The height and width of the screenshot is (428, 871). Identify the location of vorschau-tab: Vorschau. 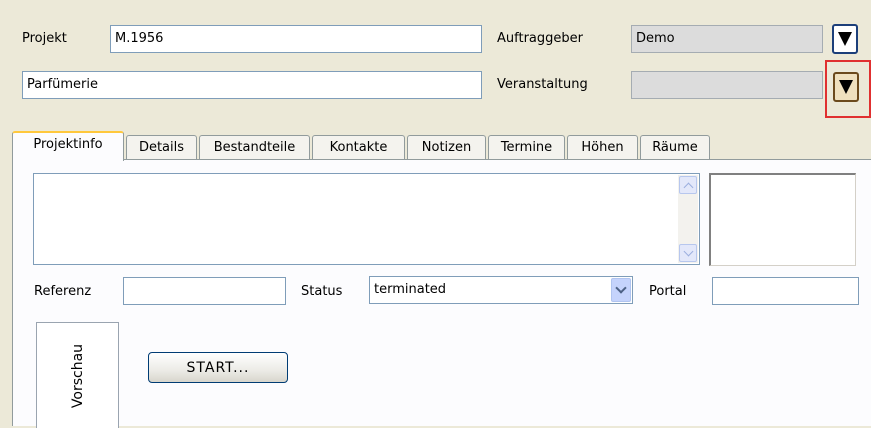
(77, 375).